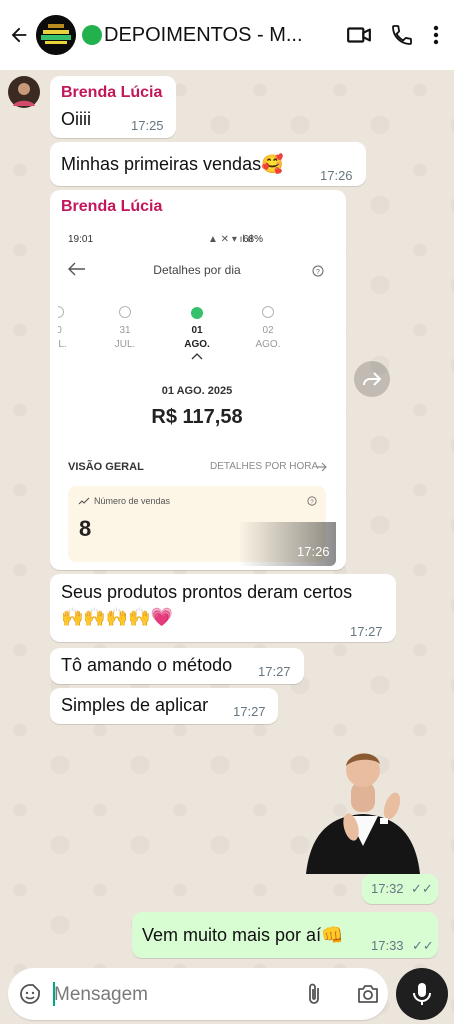 Image resolution: width=454 pixels, height=1024 pixels. I want to click on status-time: 19:01, so click(81, 239).